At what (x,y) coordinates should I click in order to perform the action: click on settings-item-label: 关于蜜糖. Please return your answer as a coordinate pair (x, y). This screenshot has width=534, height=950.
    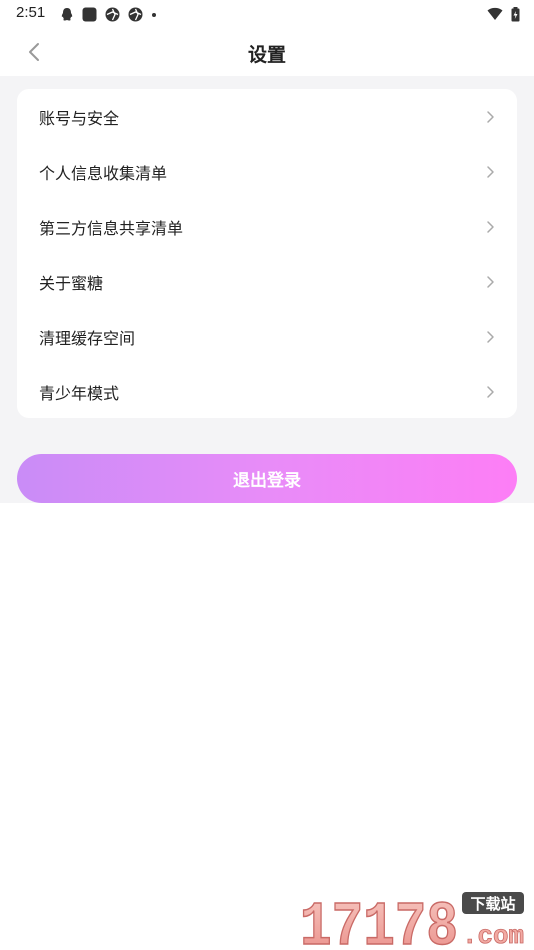
    Looking at the image, I should click on (71, 283).